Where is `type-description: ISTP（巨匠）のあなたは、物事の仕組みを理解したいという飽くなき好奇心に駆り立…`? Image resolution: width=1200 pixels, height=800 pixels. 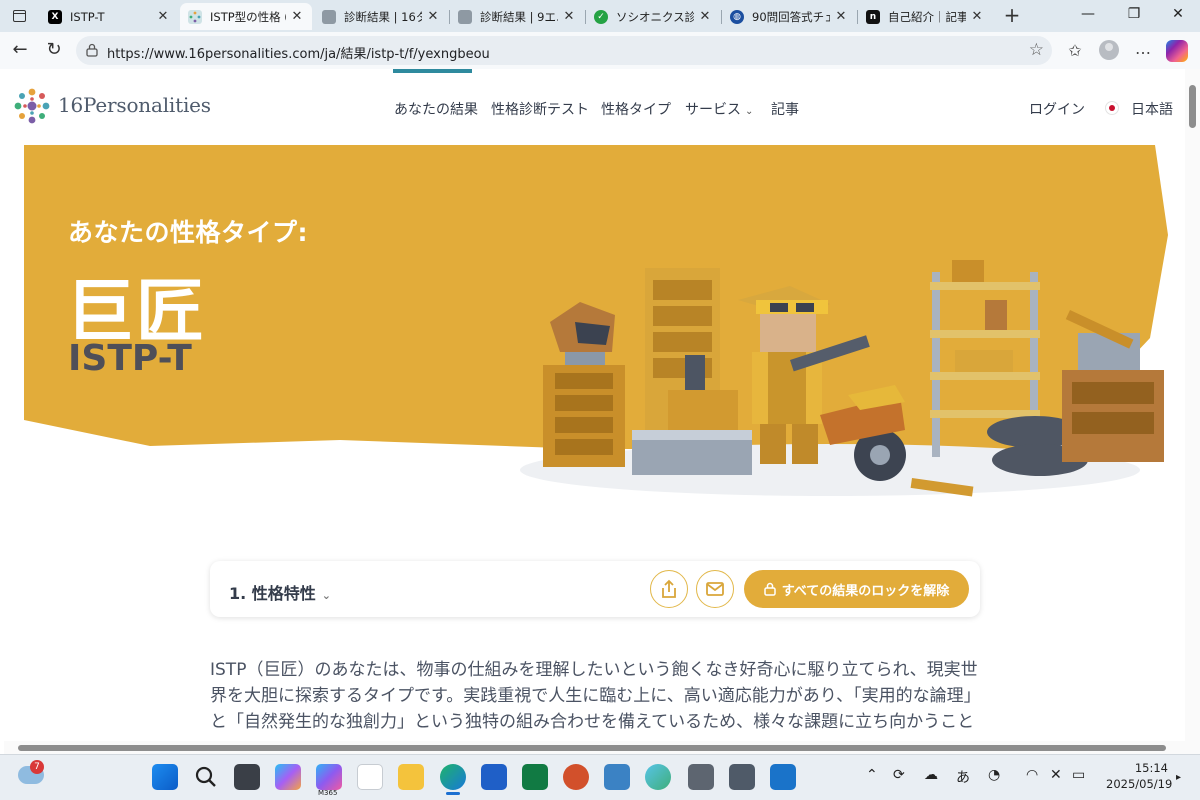 type-description: ISTP（巨匠）のあなたは、物事の仕組みを理解したいという飽くなき好奇心に駆り立… is located at coordinates (596, 696).